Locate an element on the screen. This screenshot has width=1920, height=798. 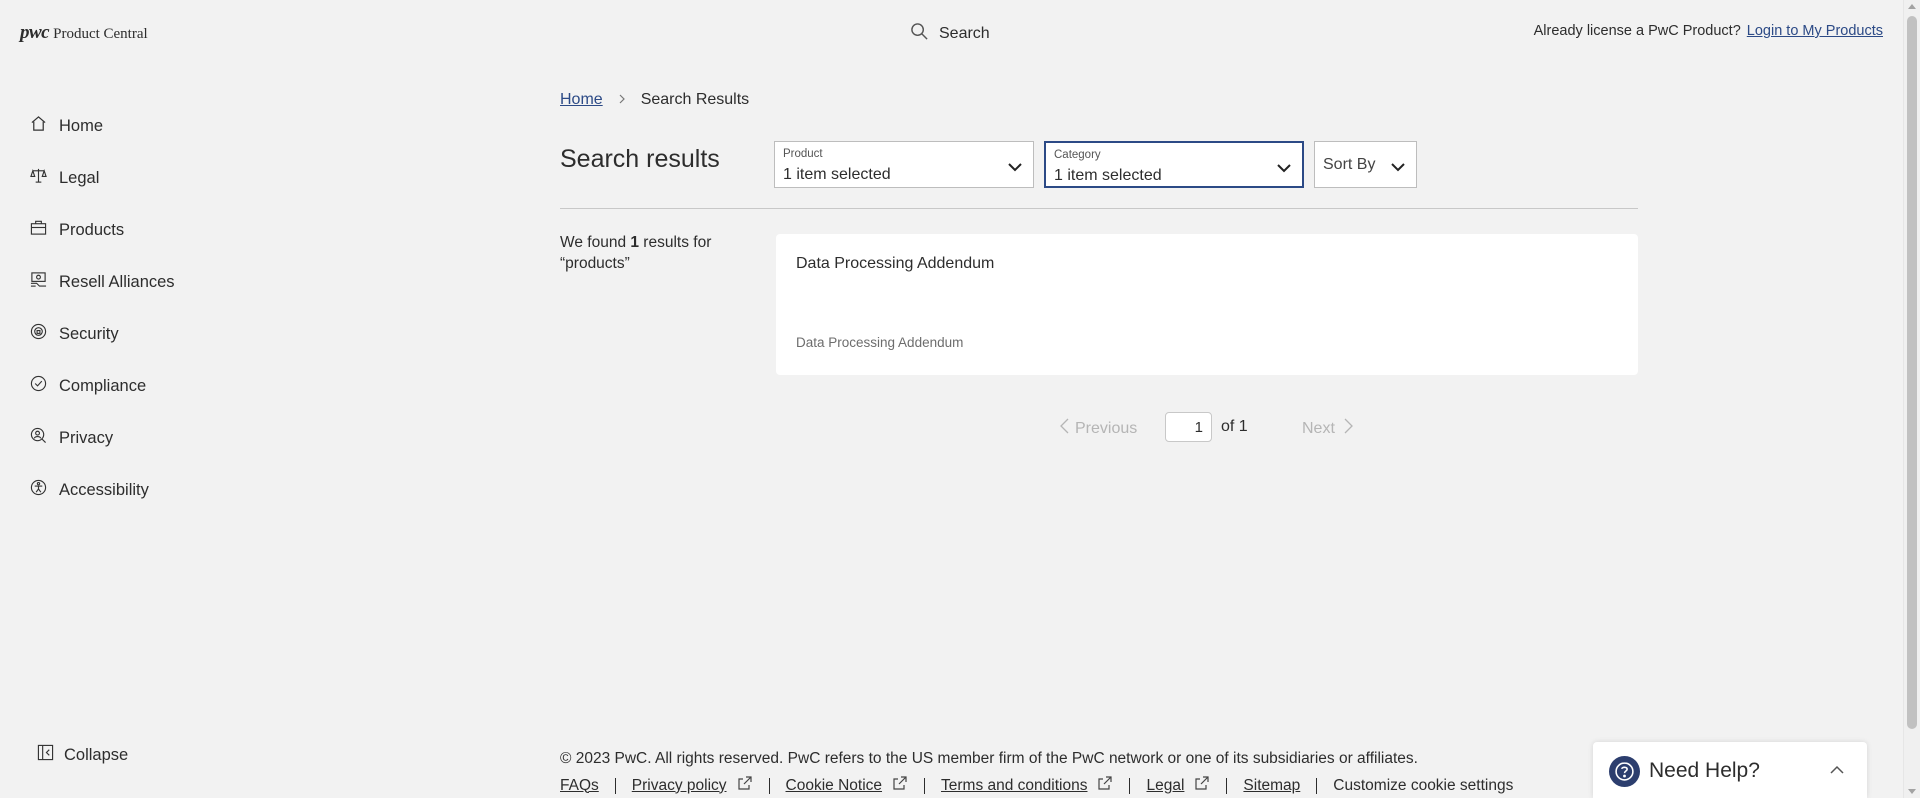
previous-label: Previous is located at coordinates (1106, 428).